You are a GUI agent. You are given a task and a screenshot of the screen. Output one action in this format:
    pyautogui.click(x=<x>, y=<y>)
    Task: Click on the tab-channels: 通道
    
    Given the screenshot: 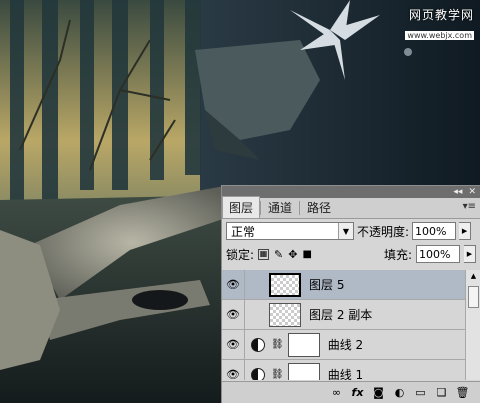 What is the action you would take?
    pyautogui.click(x=280, y=207)
    